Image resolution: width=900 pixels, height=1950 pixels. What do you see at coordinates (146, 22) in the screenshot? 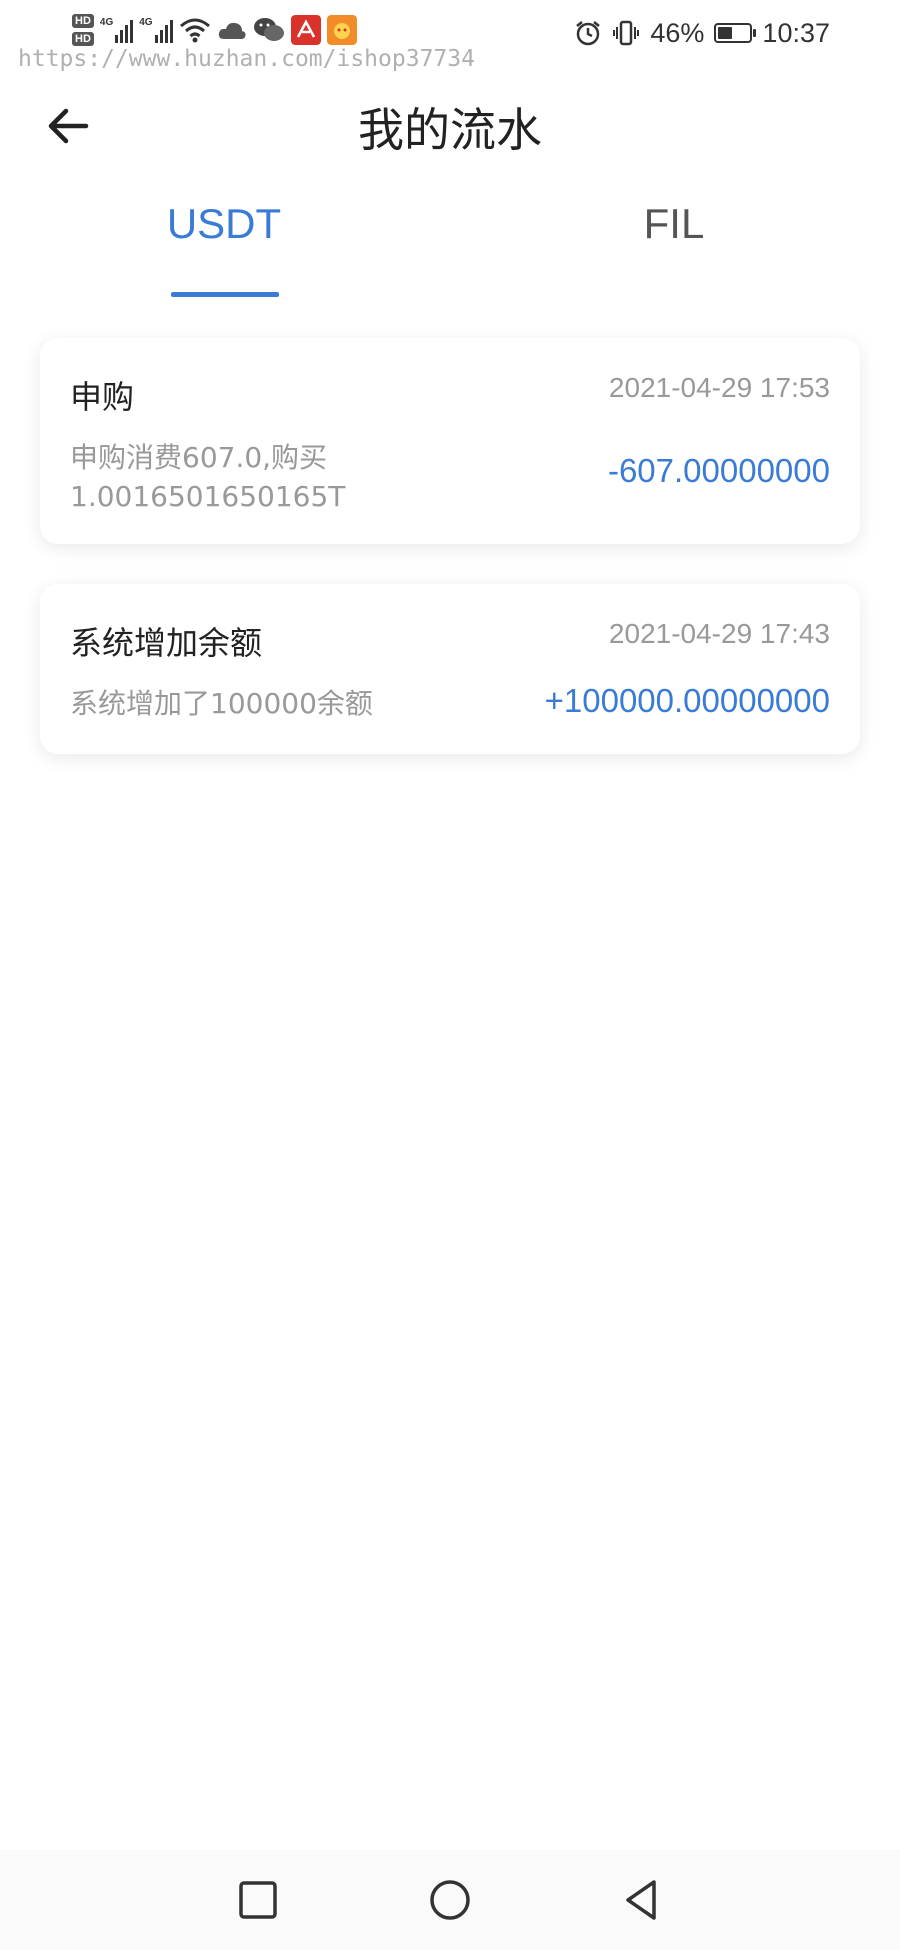
I see `network-type-label-2: 4G` at bounding box center [146, 22].